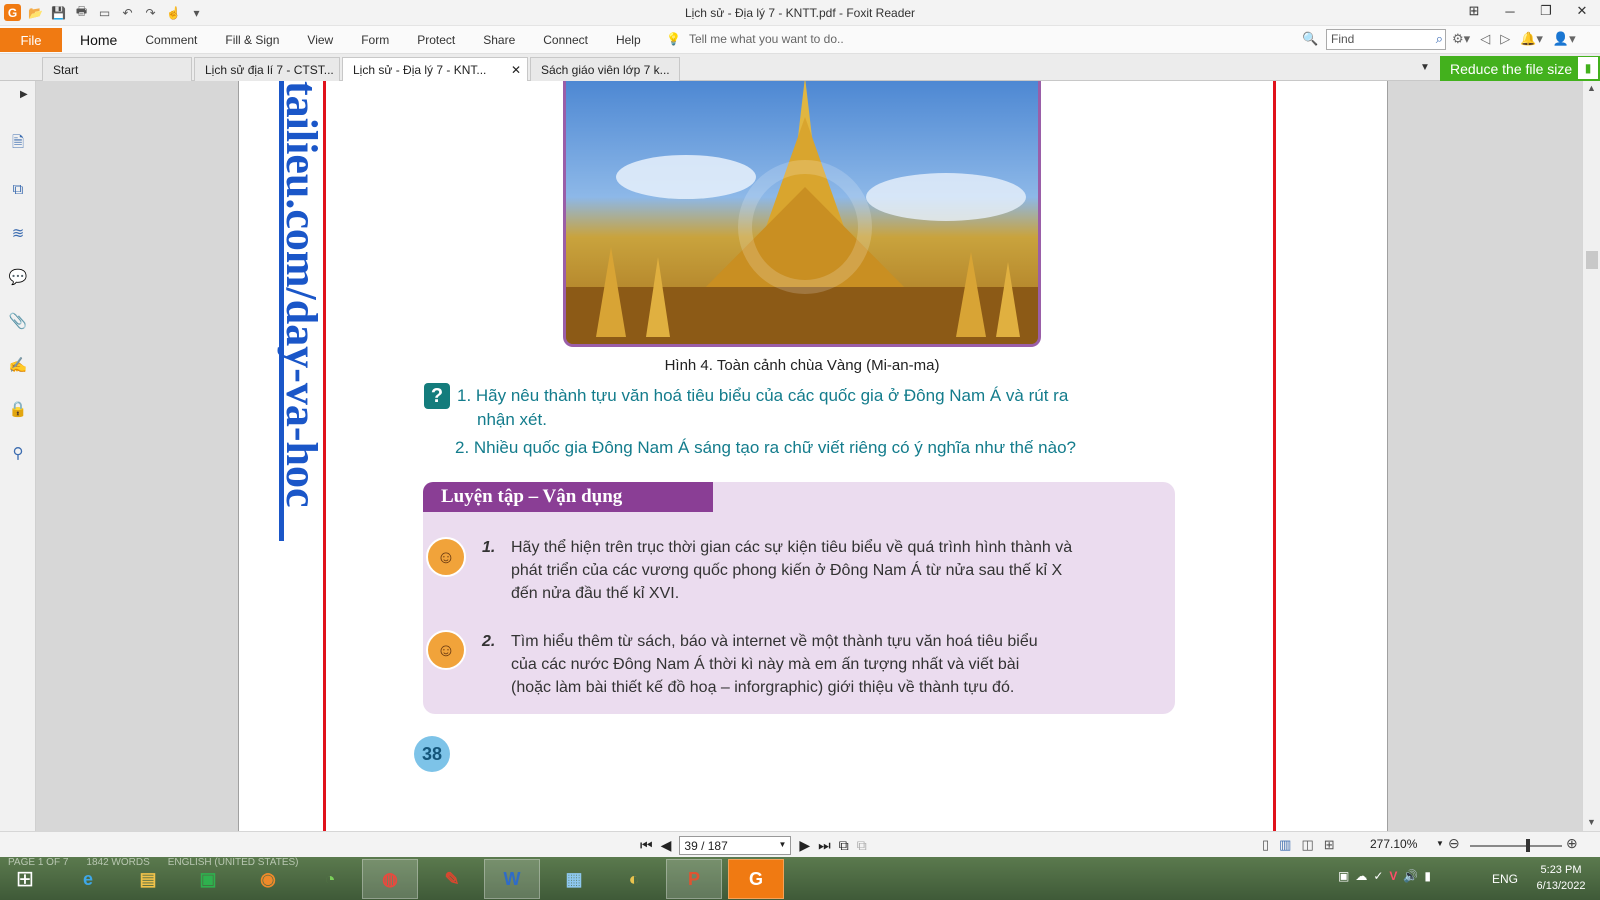  What do you see at coordinates (1582, 11) in the screenshot?
I see `close-button: ✕` at bounding box center [1582, 11].